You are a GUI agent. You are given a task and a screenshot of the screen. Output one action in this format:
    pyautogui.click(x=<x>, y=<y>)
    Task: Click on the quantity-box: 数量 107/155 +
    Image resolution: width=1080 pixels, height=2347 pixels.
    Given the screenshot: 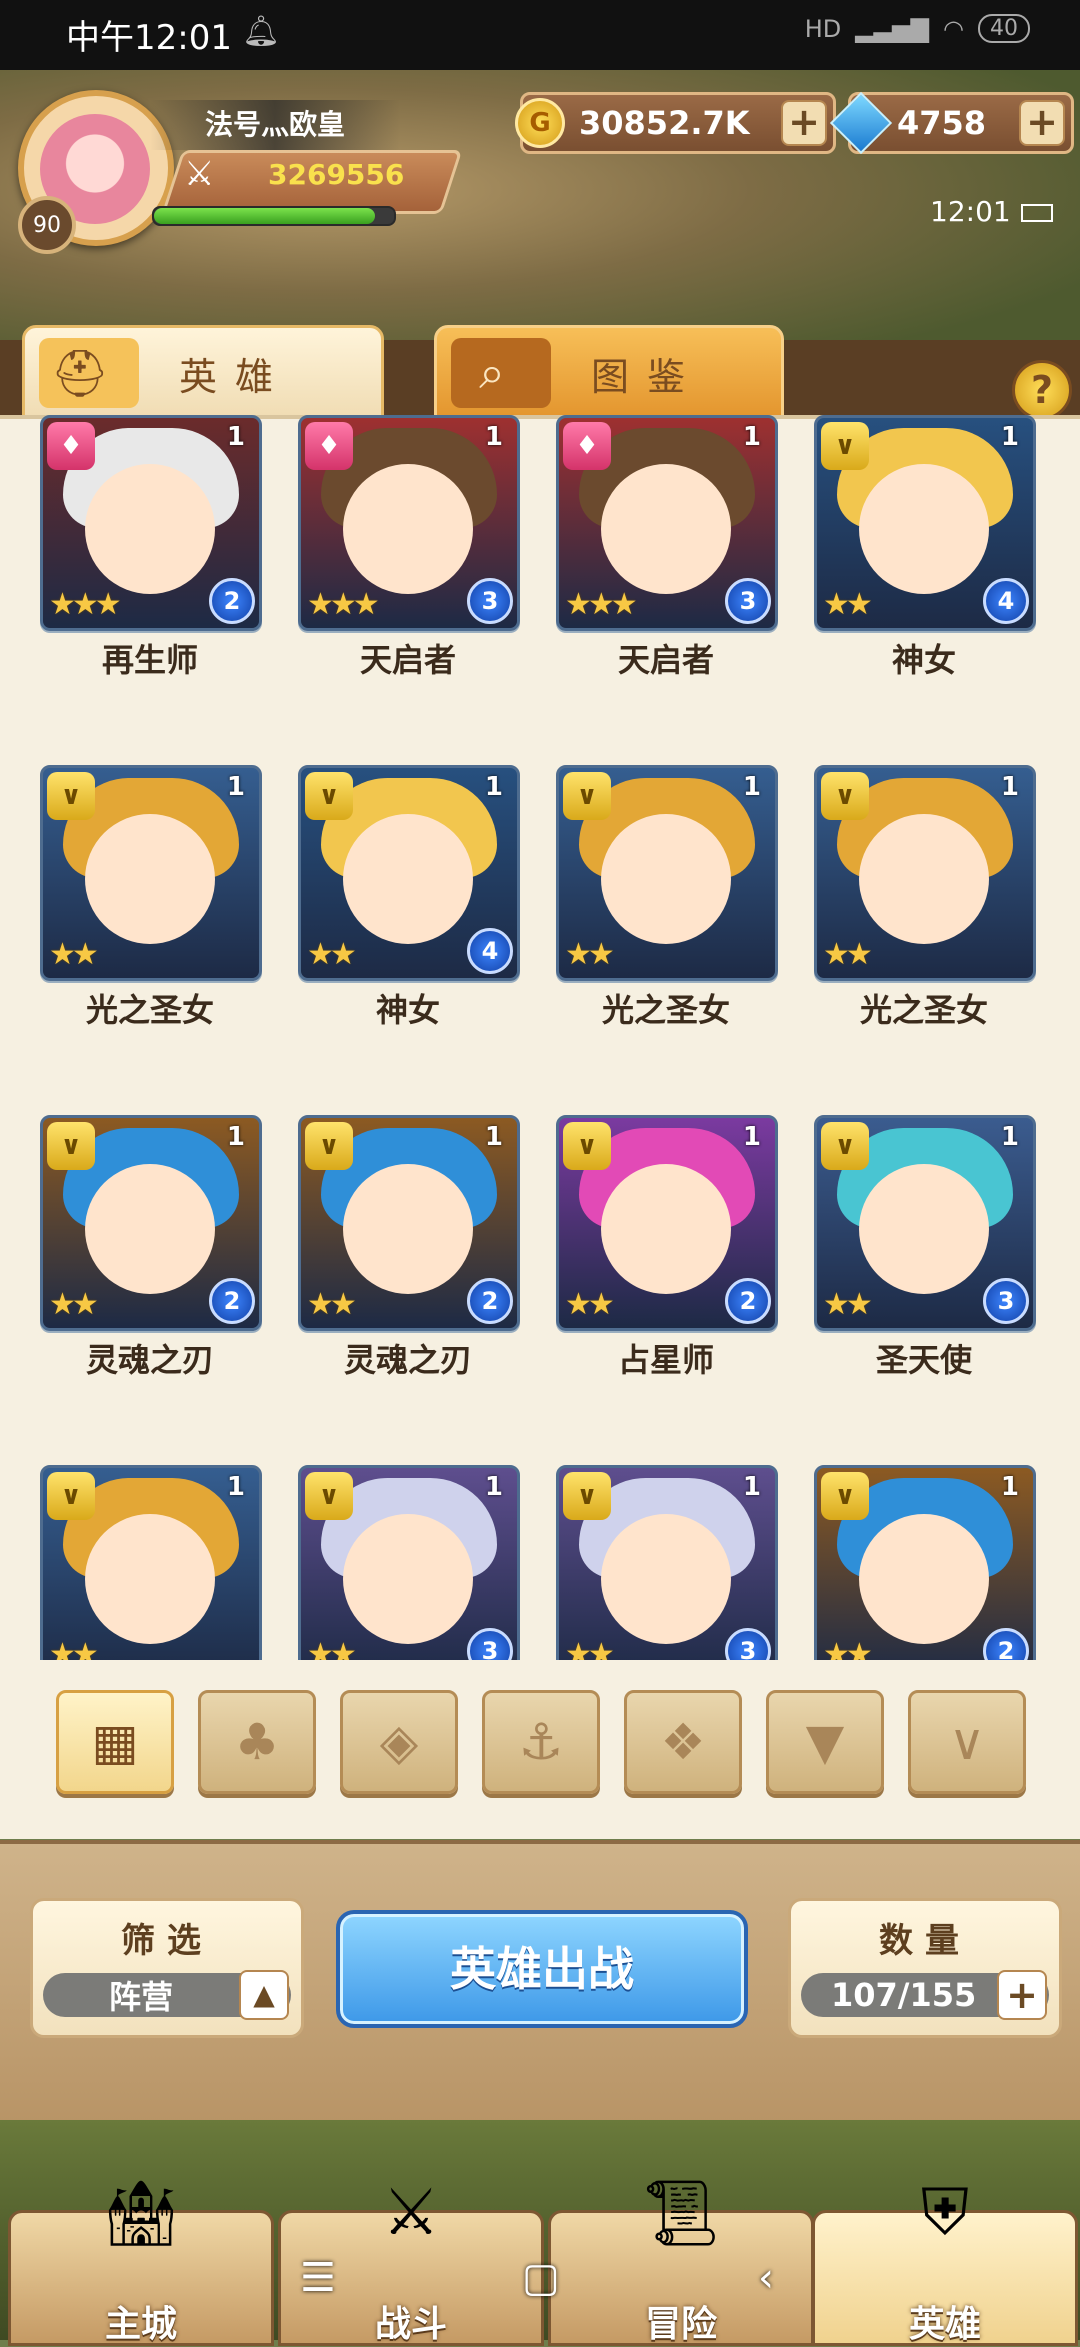 What is the action you would take?
    pyautogui.click(x=925, y=1968)
    